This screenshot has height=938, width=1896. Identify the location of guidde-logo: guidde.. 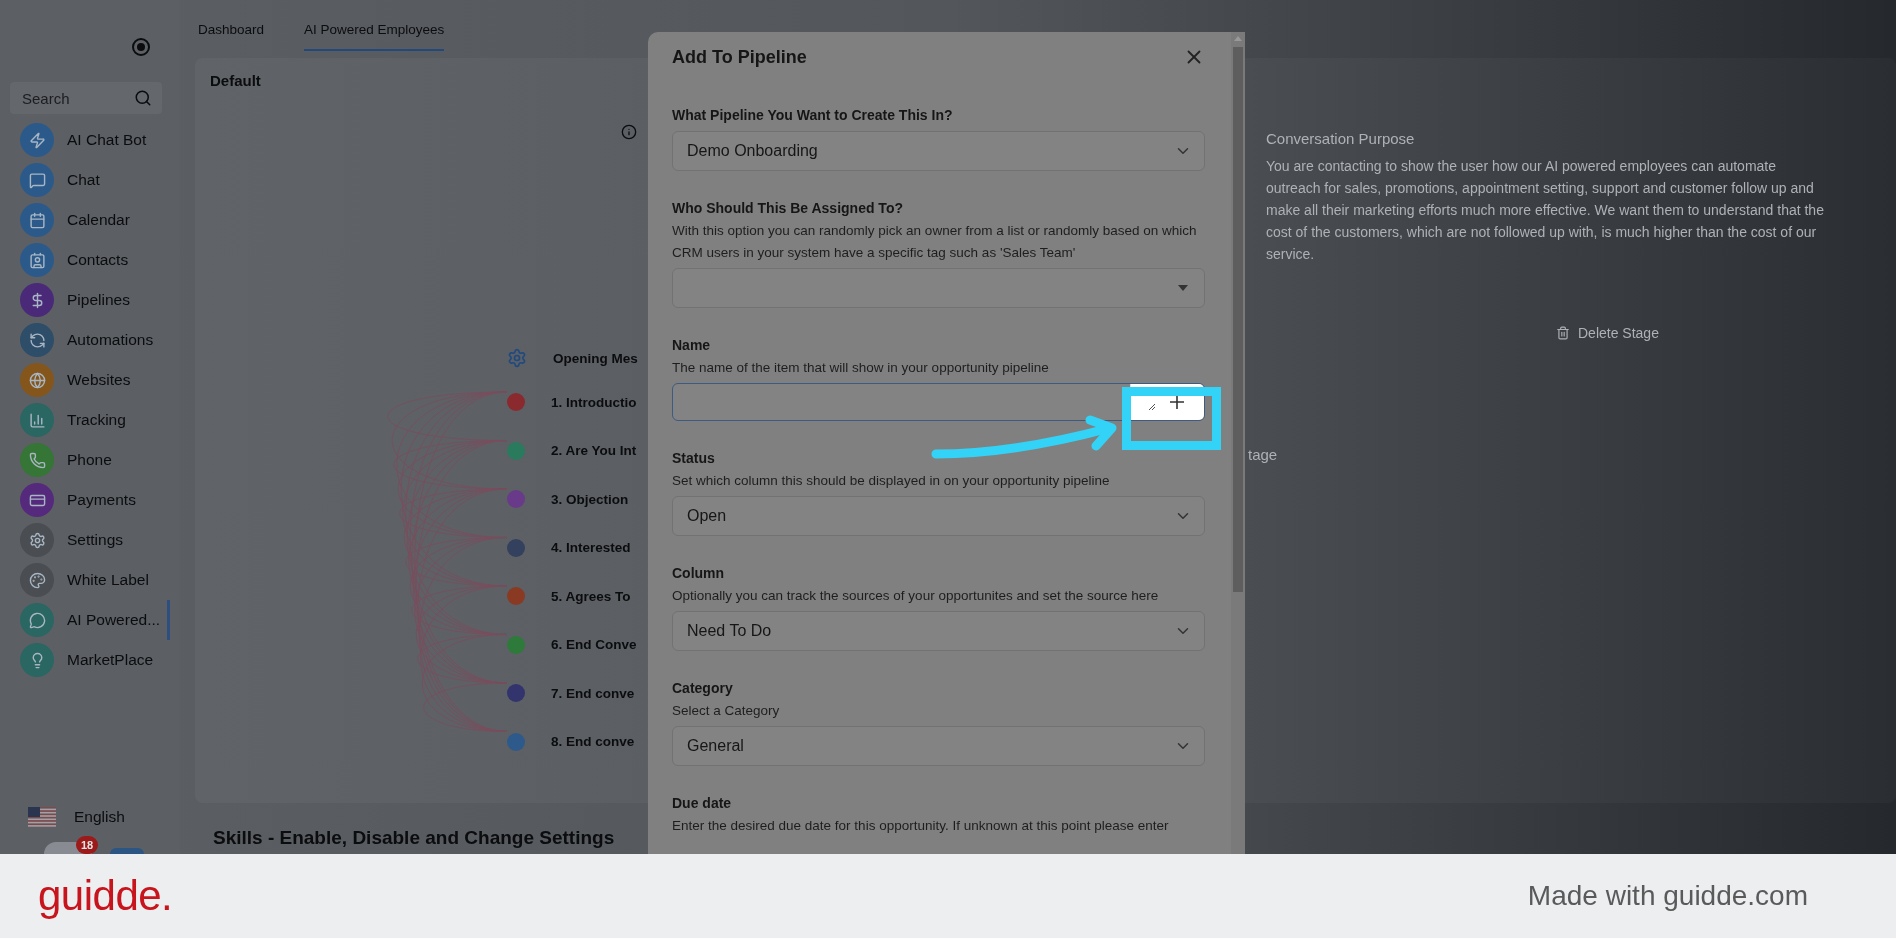
(105, 896).